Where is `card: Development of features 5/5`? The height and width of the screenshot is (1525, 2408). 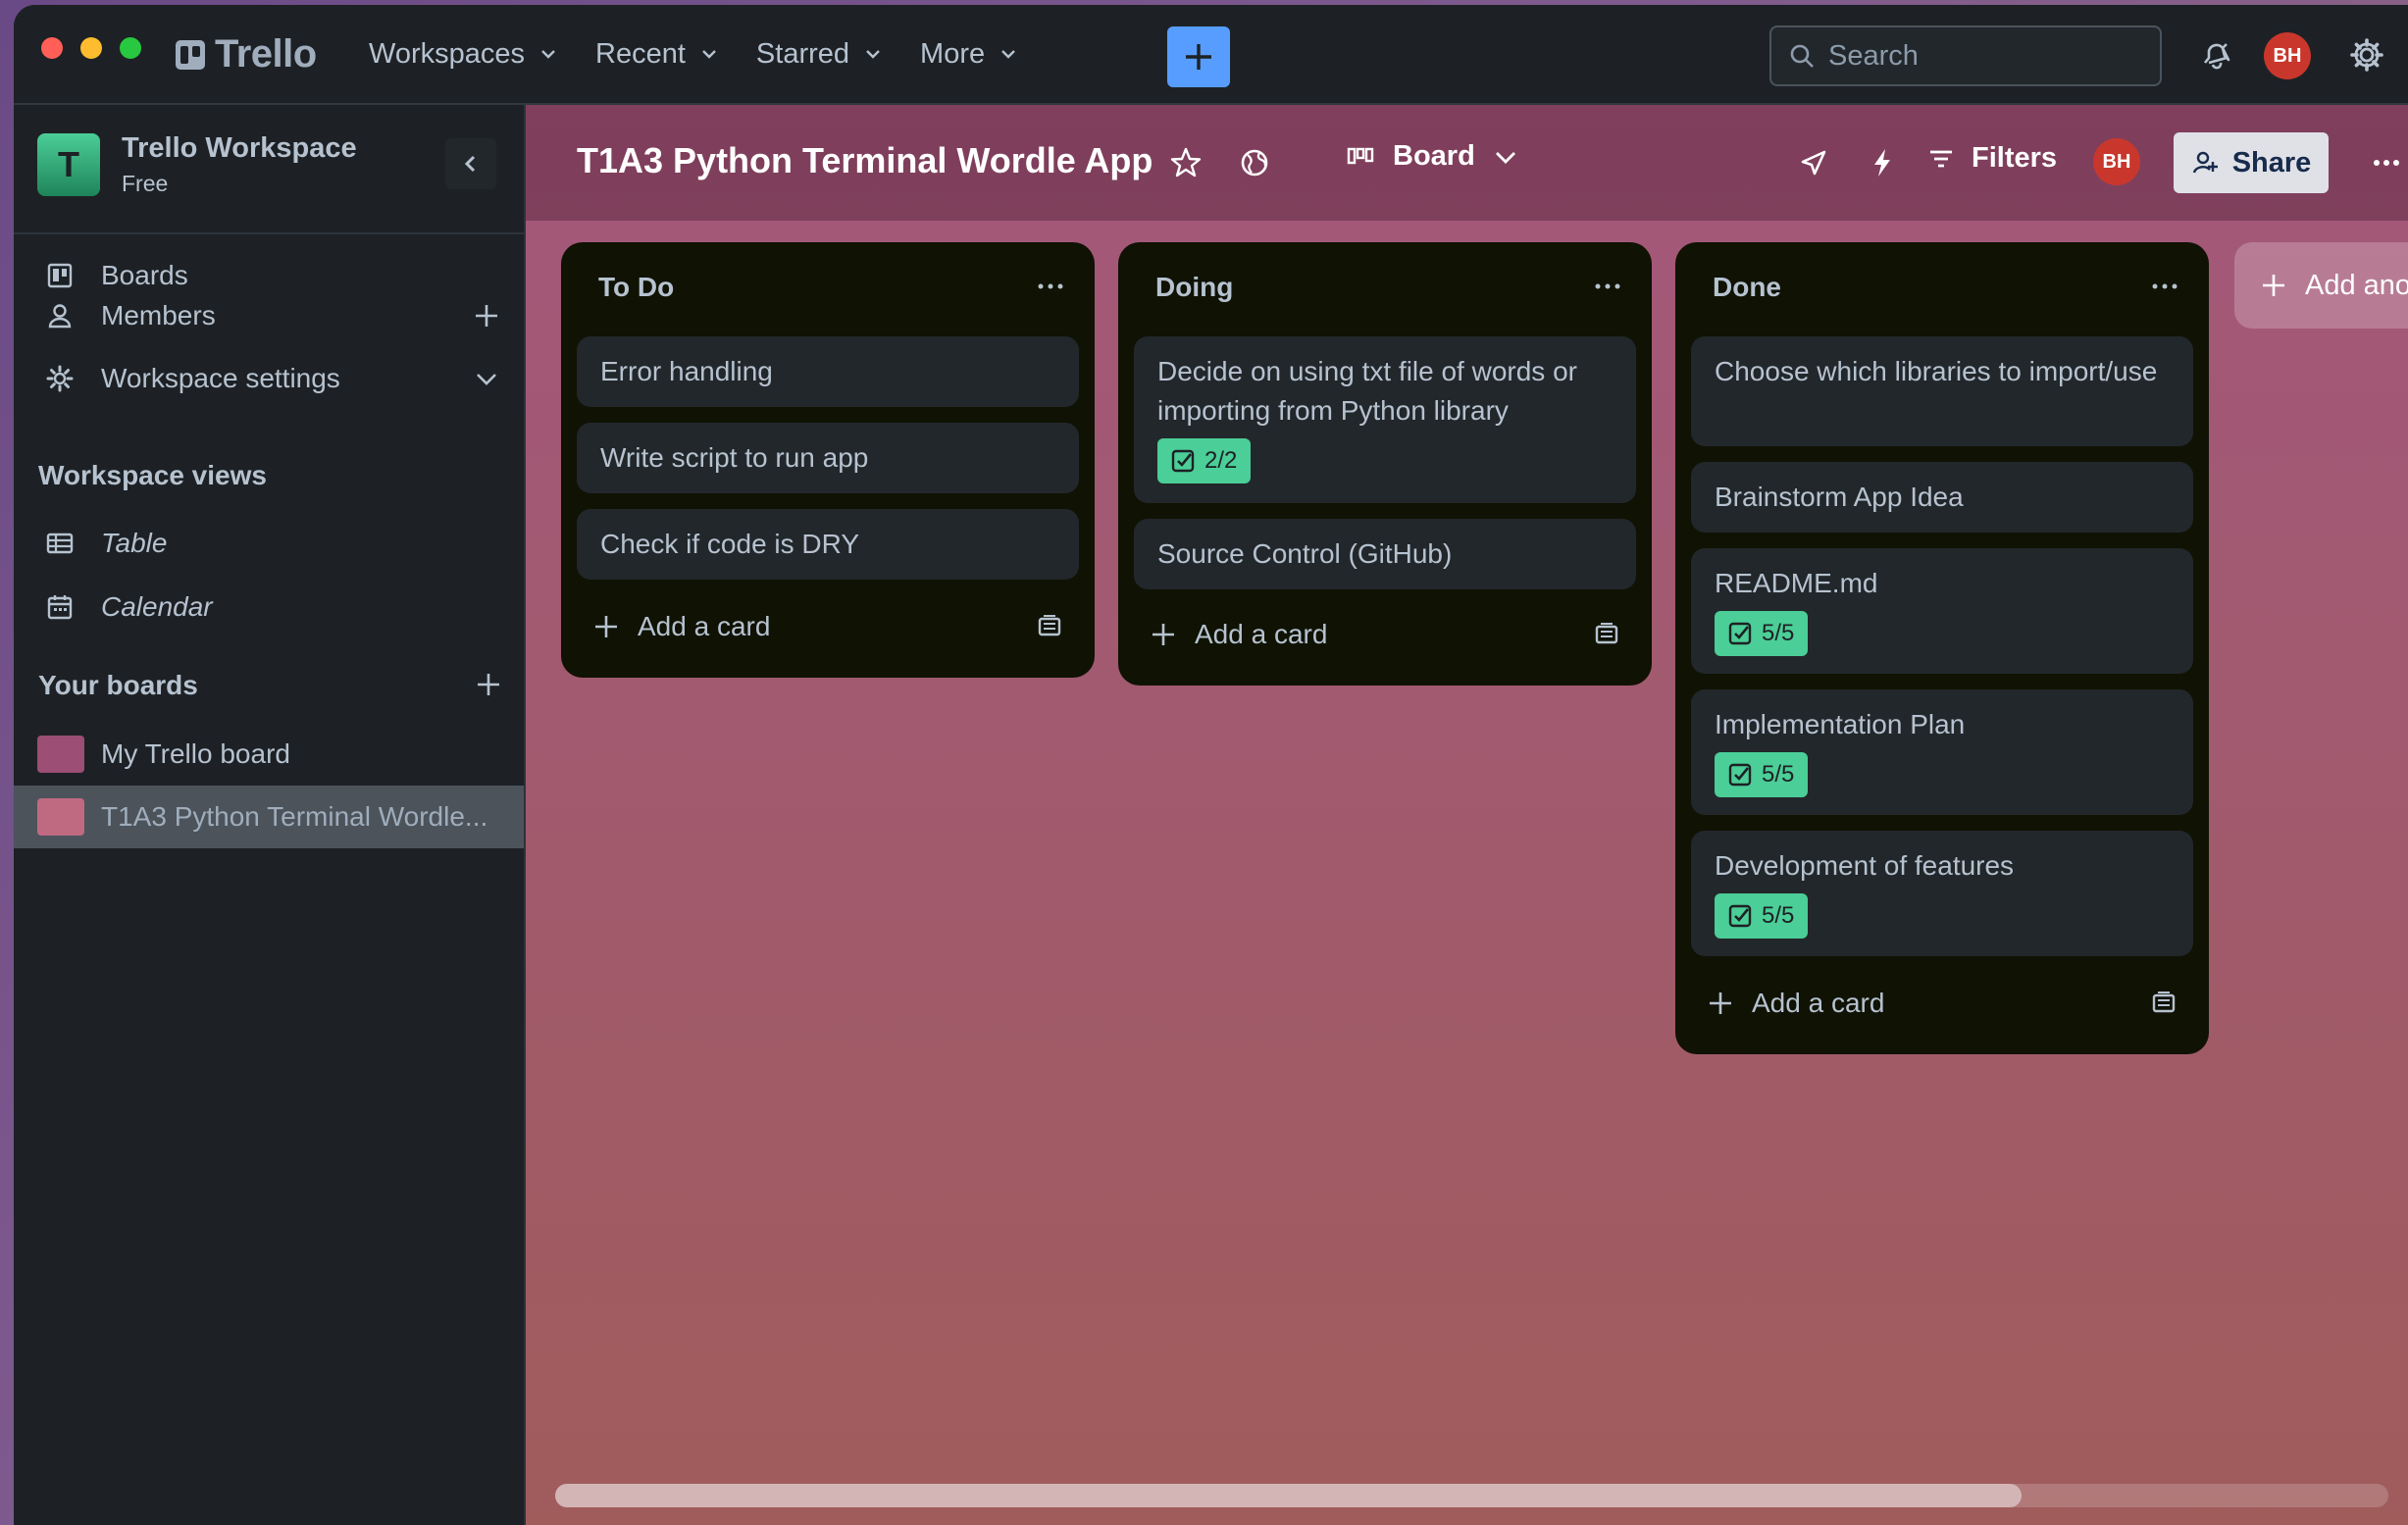
card: Development of features 5/5 is located at coordinates (1942, 893).